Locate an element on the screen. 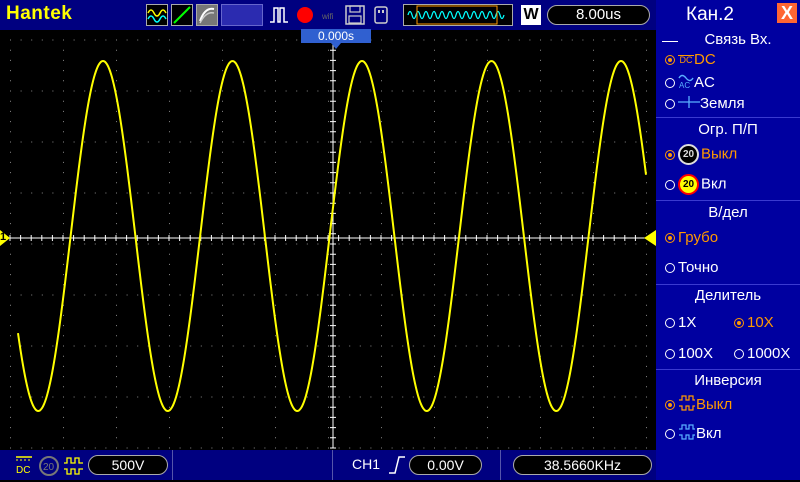  probe-option-10x: 10X is located at coordinates (754, 322).